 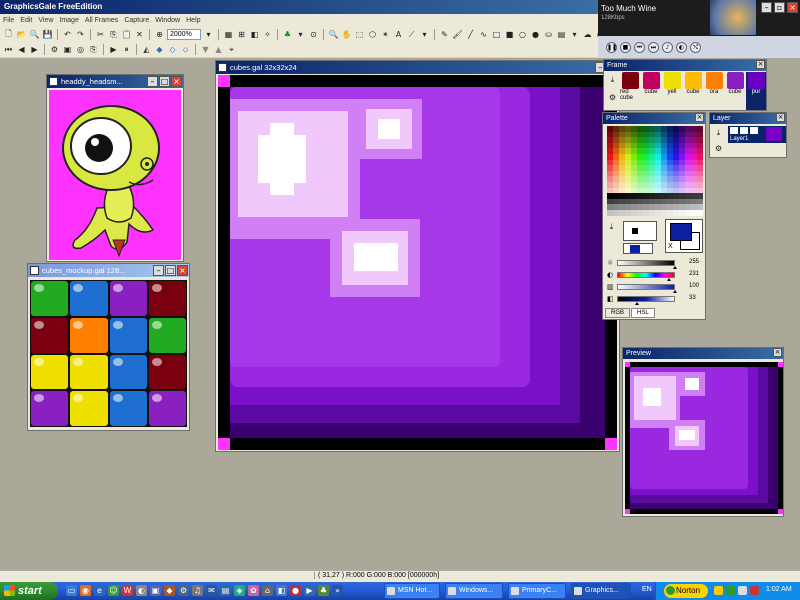 What do you see at coordinates (323, 590) in the screenshot?
I see `app-icon: ♣` at bounding box center [323, 590].